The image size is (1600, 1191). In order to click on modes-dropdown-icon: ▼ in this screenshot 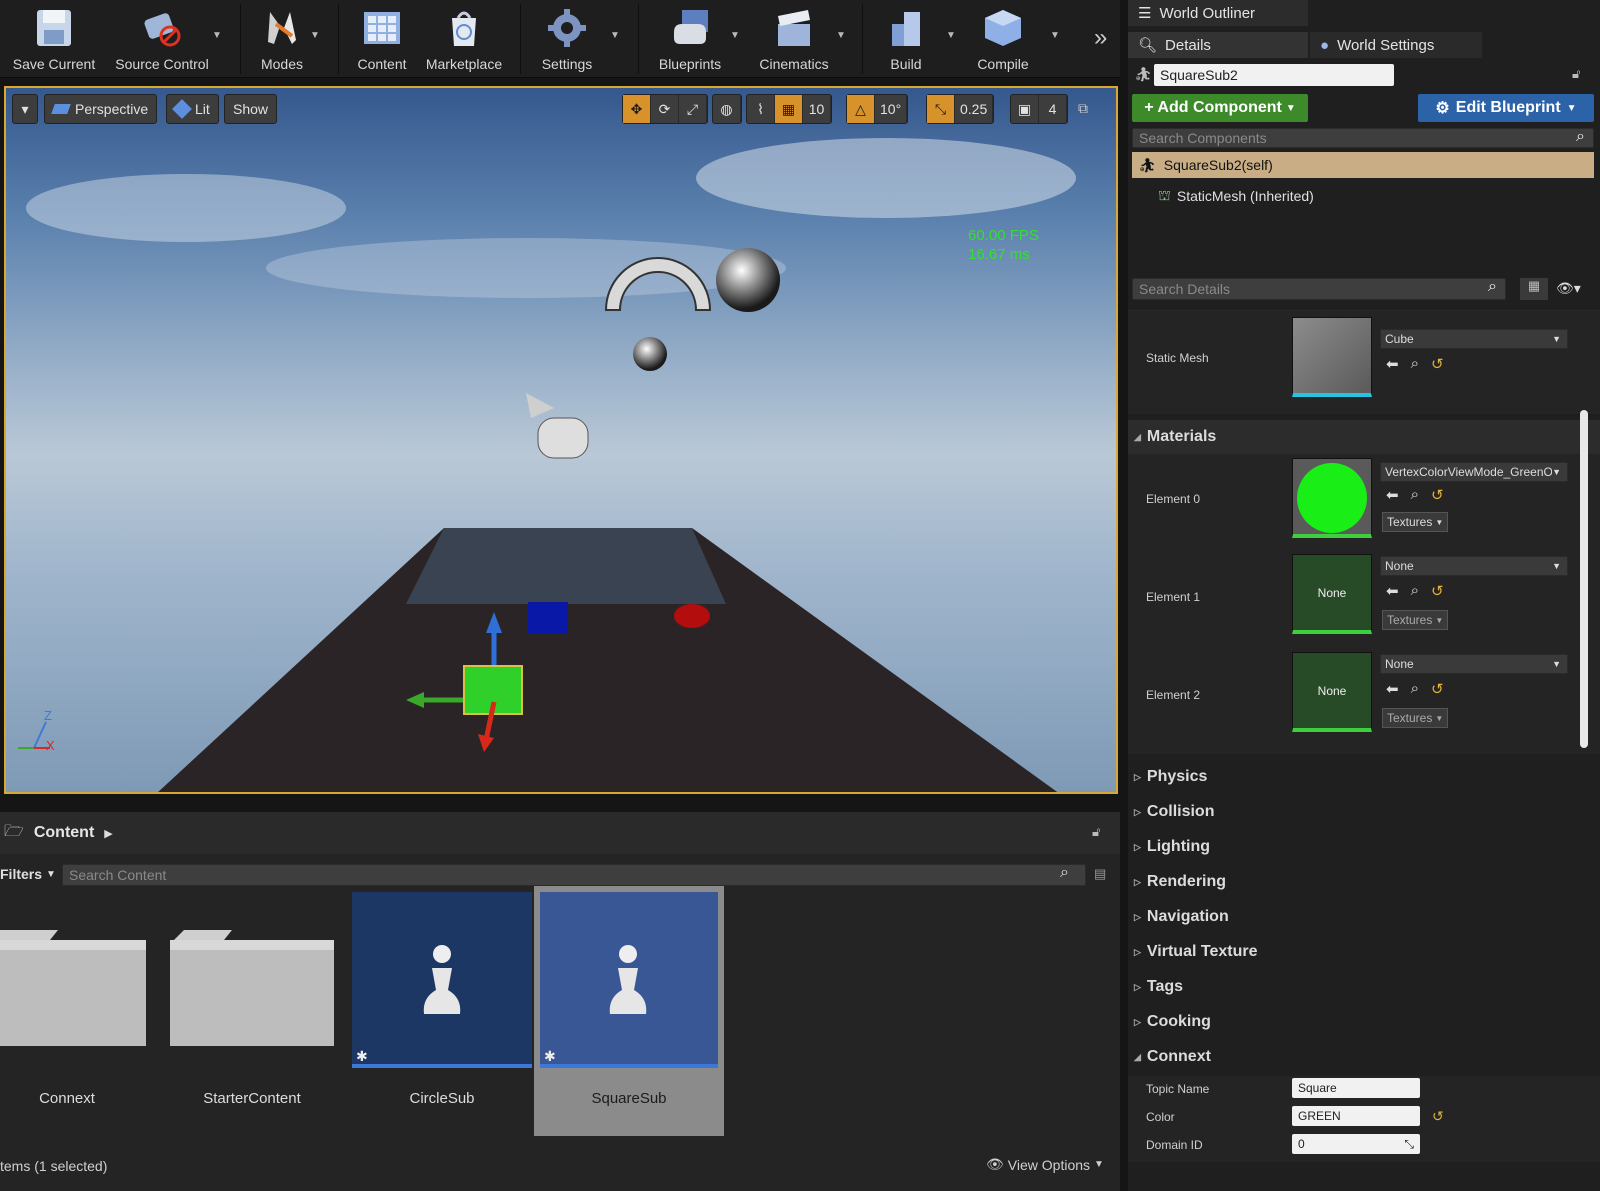, I will do `click(315, 35)`.